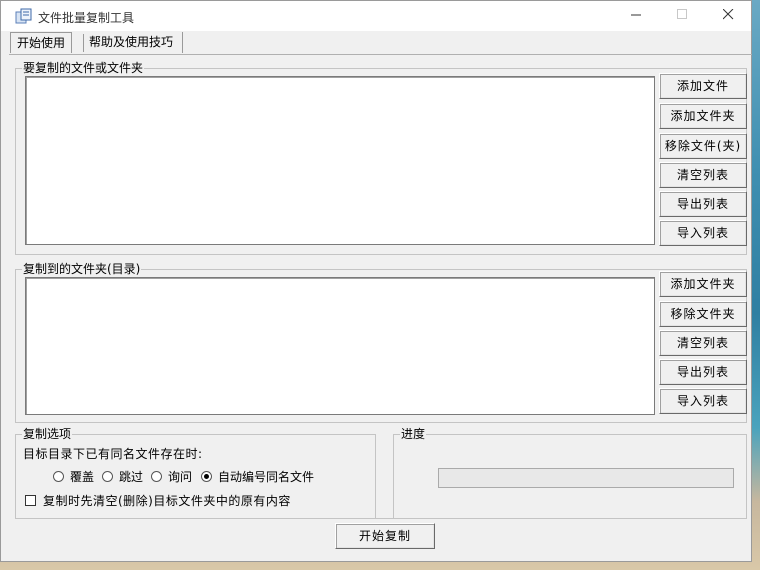  What do you see at coordinates (24, 16) in the screenshot?
I see `copy-files-icon` at bounding box center [24, 16].